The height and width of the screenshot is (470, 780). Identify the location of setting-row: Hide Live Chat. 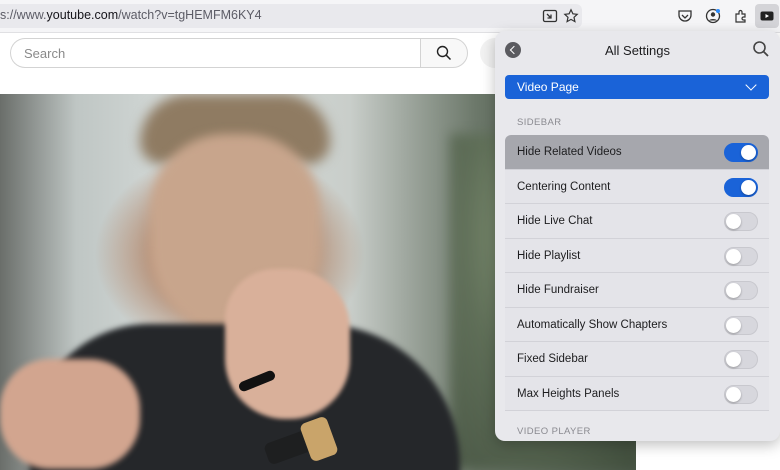
(637, 221).